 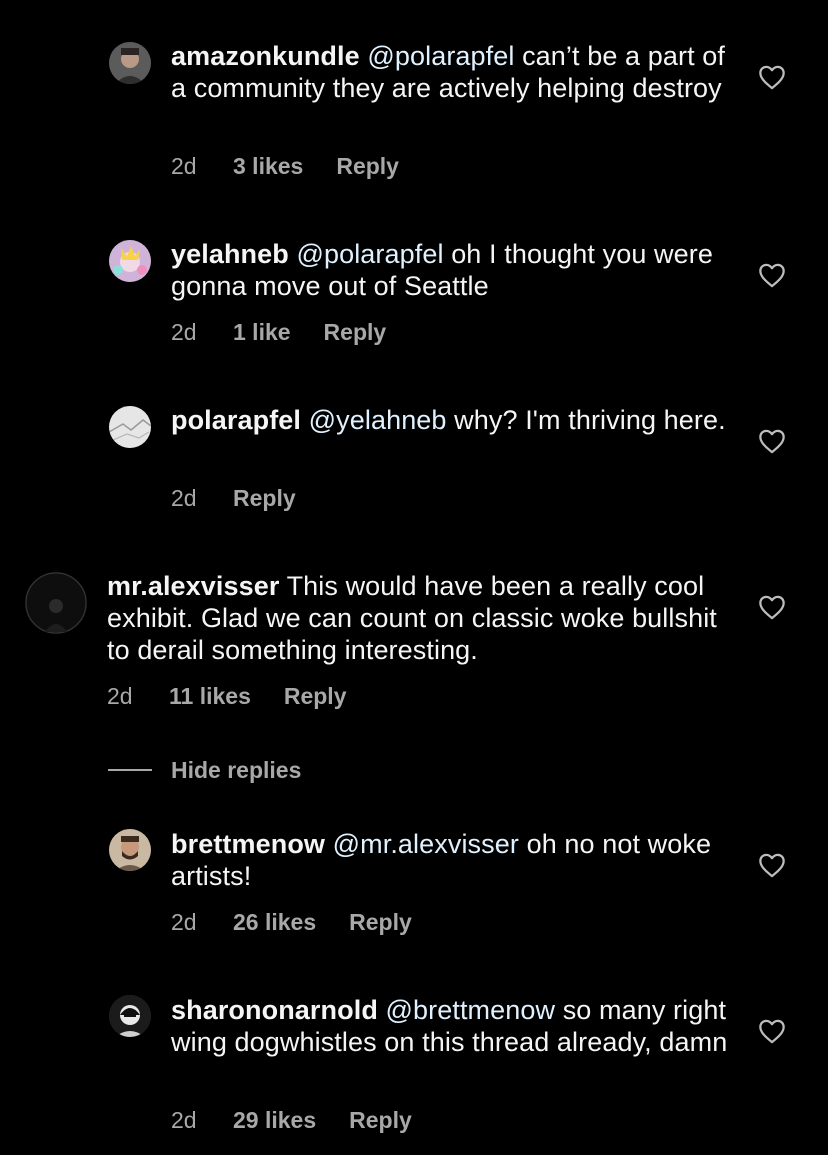 I want to click on comment-username: yelahneb, so click(x=230, y=254).